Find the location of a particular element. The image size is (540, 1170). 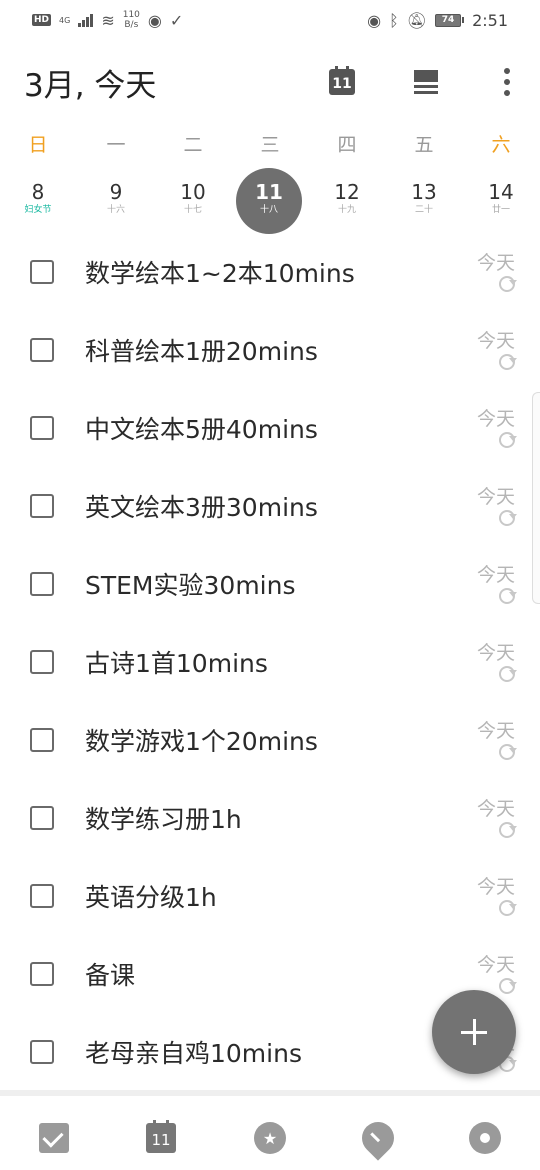

mute-icon: 🔕︎ is located at coordinates (417, 20).